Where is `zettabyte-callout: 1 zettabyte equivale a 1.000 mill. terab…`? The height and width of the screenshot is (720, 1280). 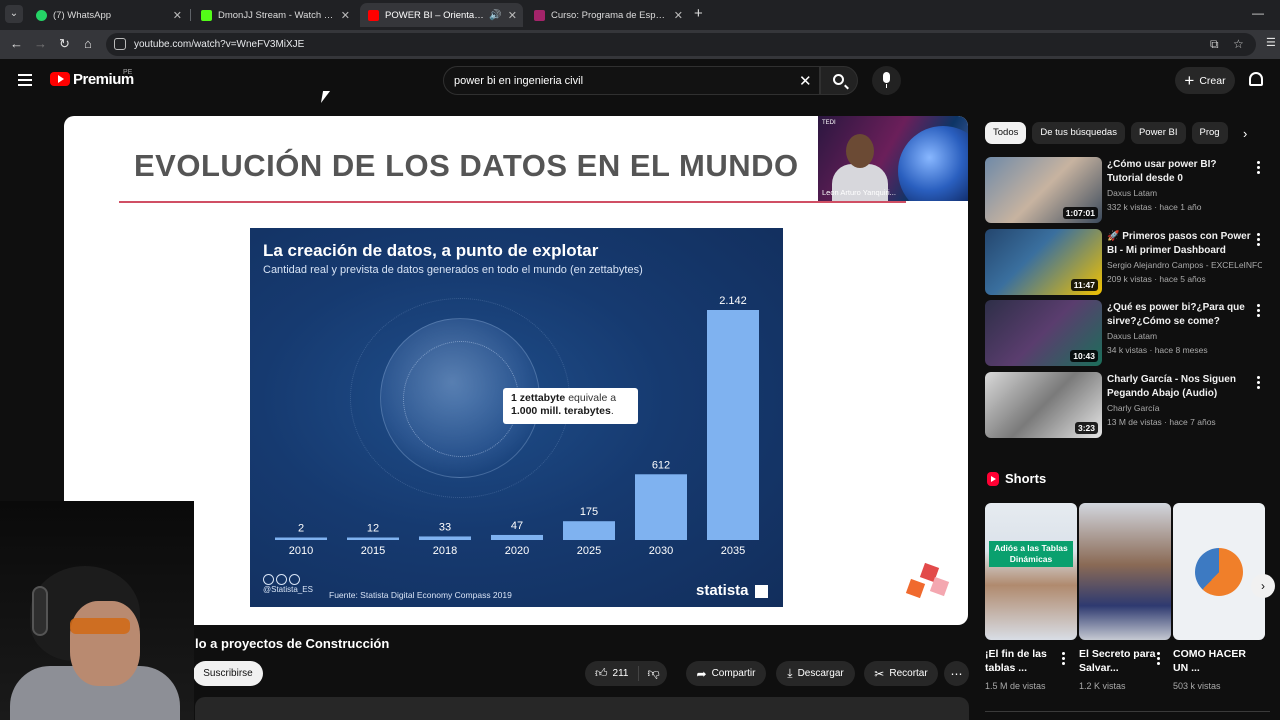
zettabyte-callout: 1 zettabyte equivale a 1.000 mill. terab… is located at coordinates (570, 406).